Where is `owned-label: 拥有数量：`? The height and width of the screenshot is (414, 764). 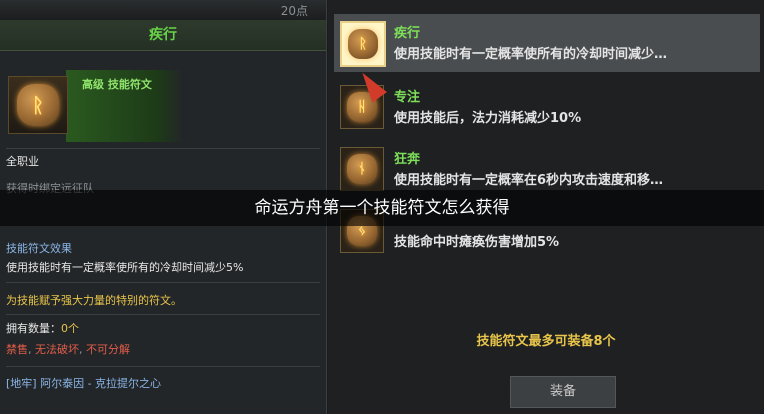
owned-label: 拥有数量： is located at coordinates (33, 328).